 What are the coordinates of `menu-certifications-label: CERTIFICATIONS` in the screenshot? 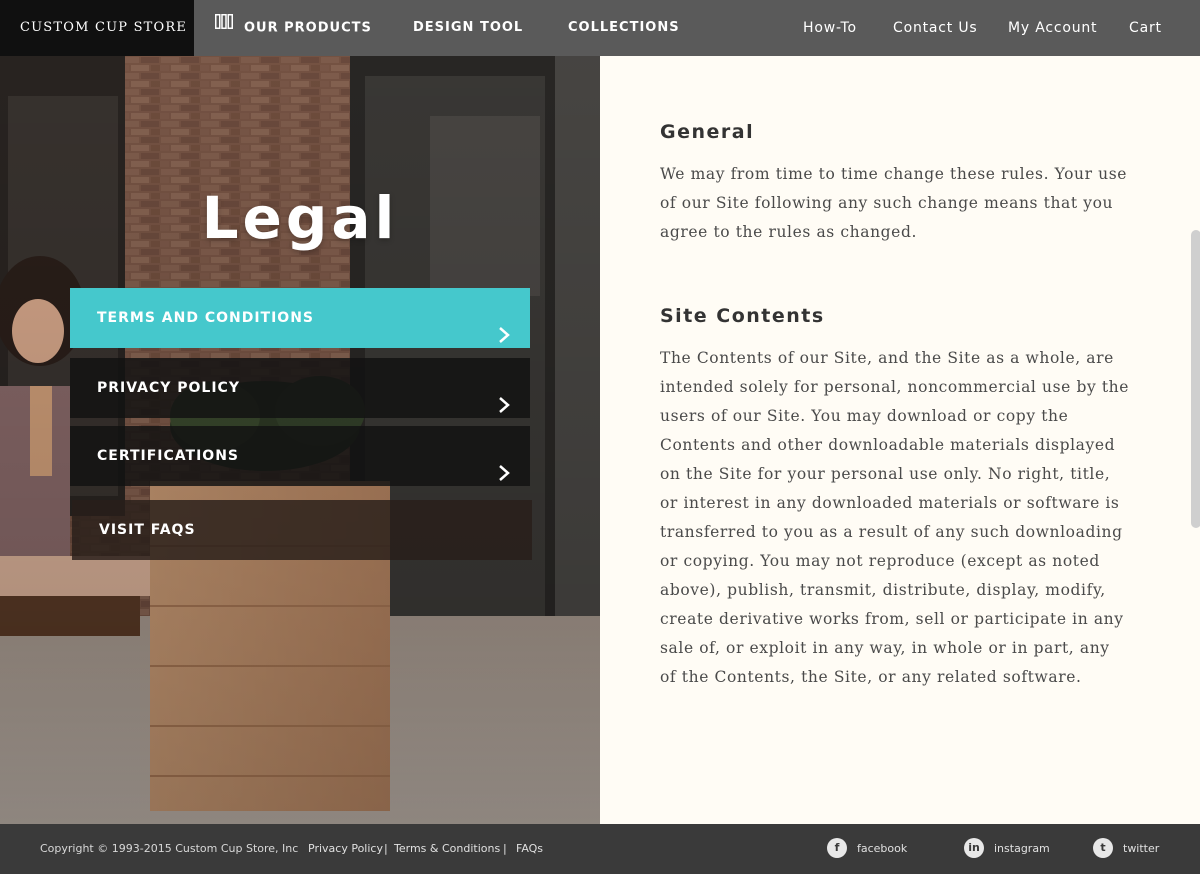 It's located at (168, 456).